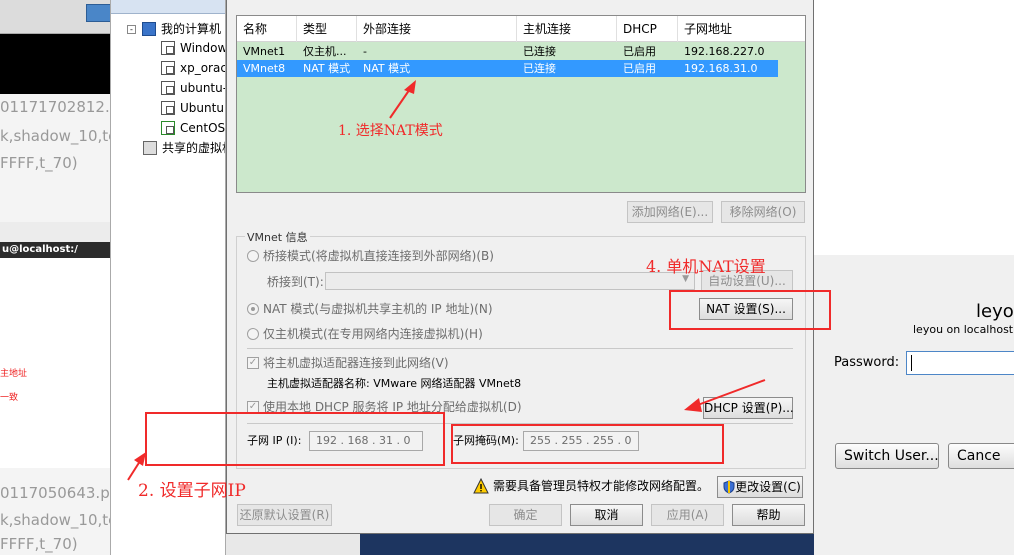  What do you see at coordinates (410, 87) in the screenshot?
I see `arrowhead-step1` at bounding box center [410, 87].